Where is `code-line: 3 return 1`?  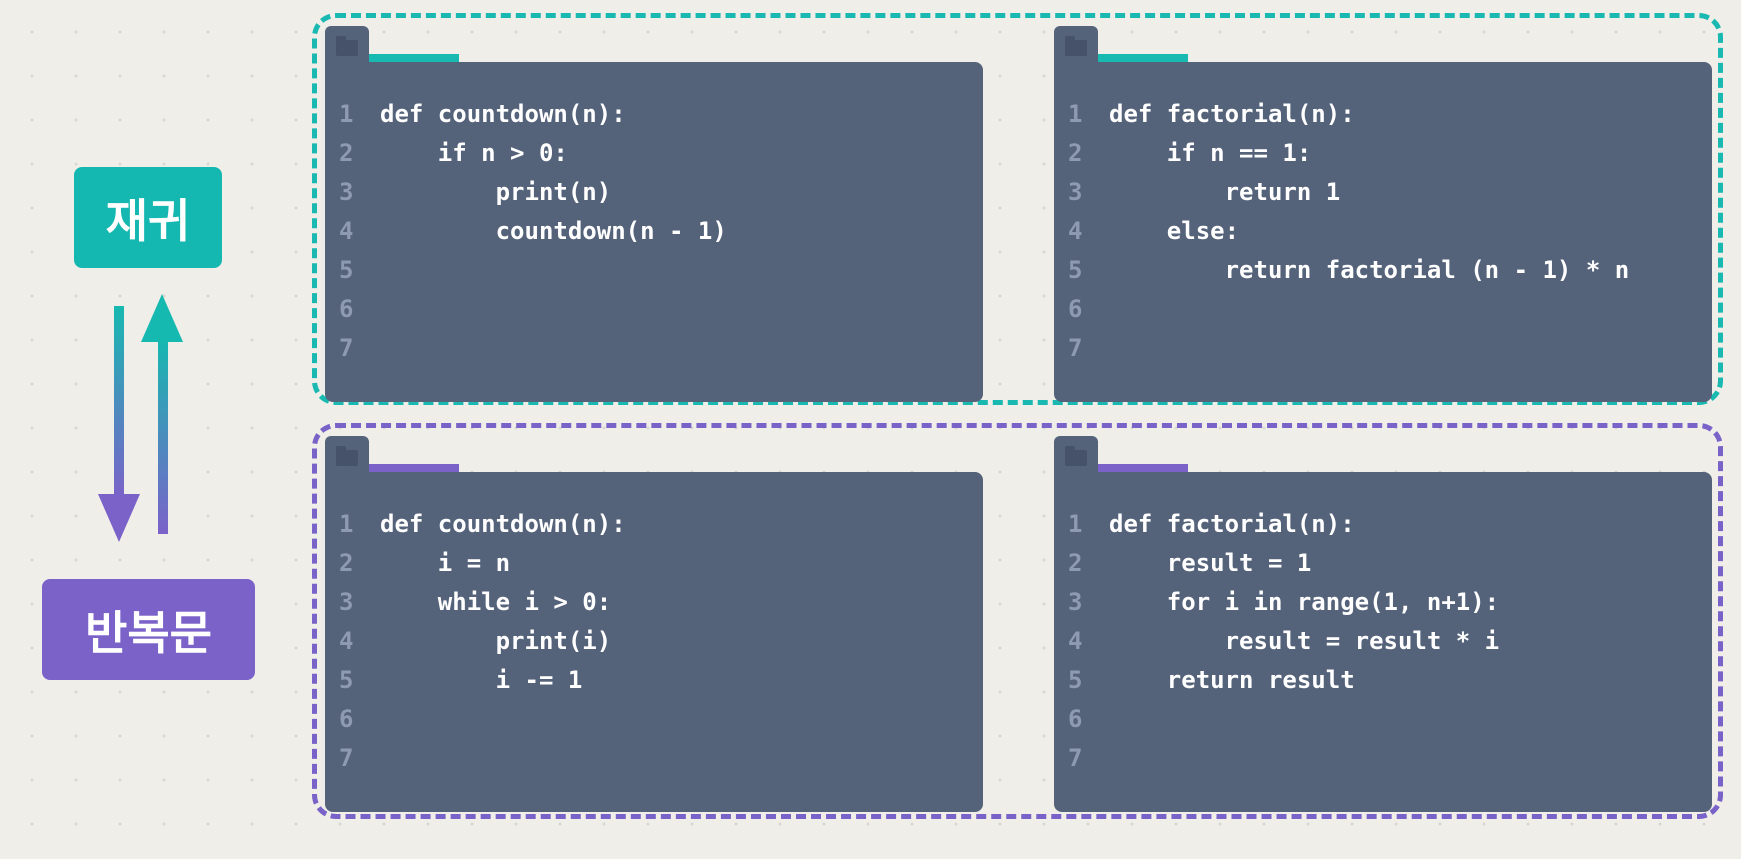
code-line: 3 return 1 is located at coordinates (1383, 192).